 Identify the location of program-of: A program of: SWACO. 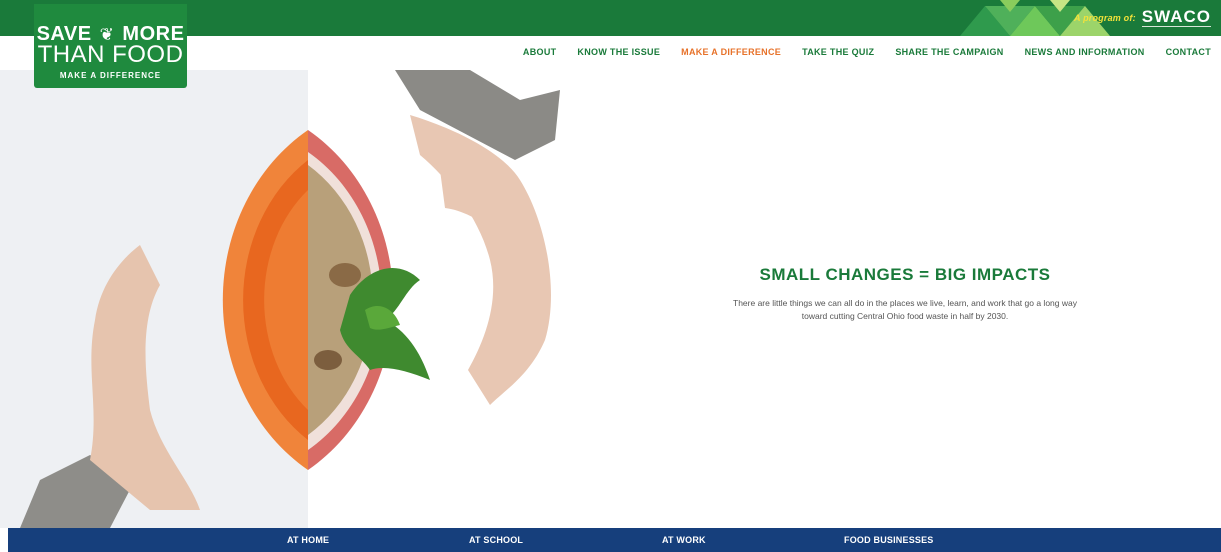
(1142, 18).